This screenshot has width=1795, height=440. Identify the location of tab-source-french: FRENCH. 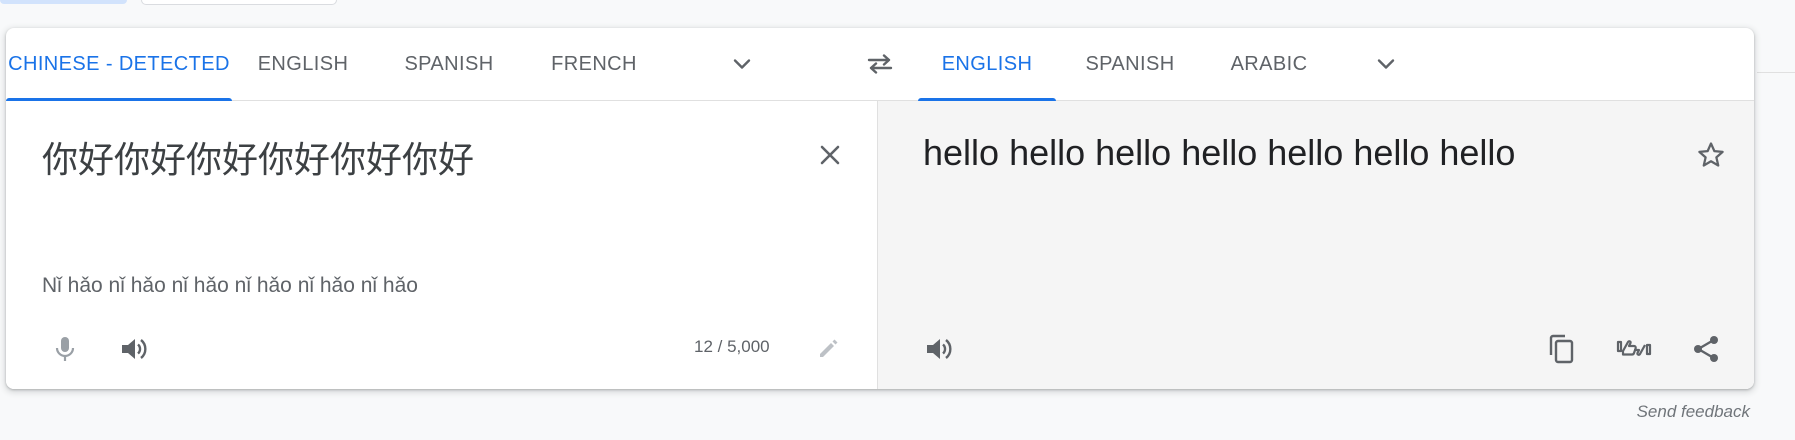
(594, 64).